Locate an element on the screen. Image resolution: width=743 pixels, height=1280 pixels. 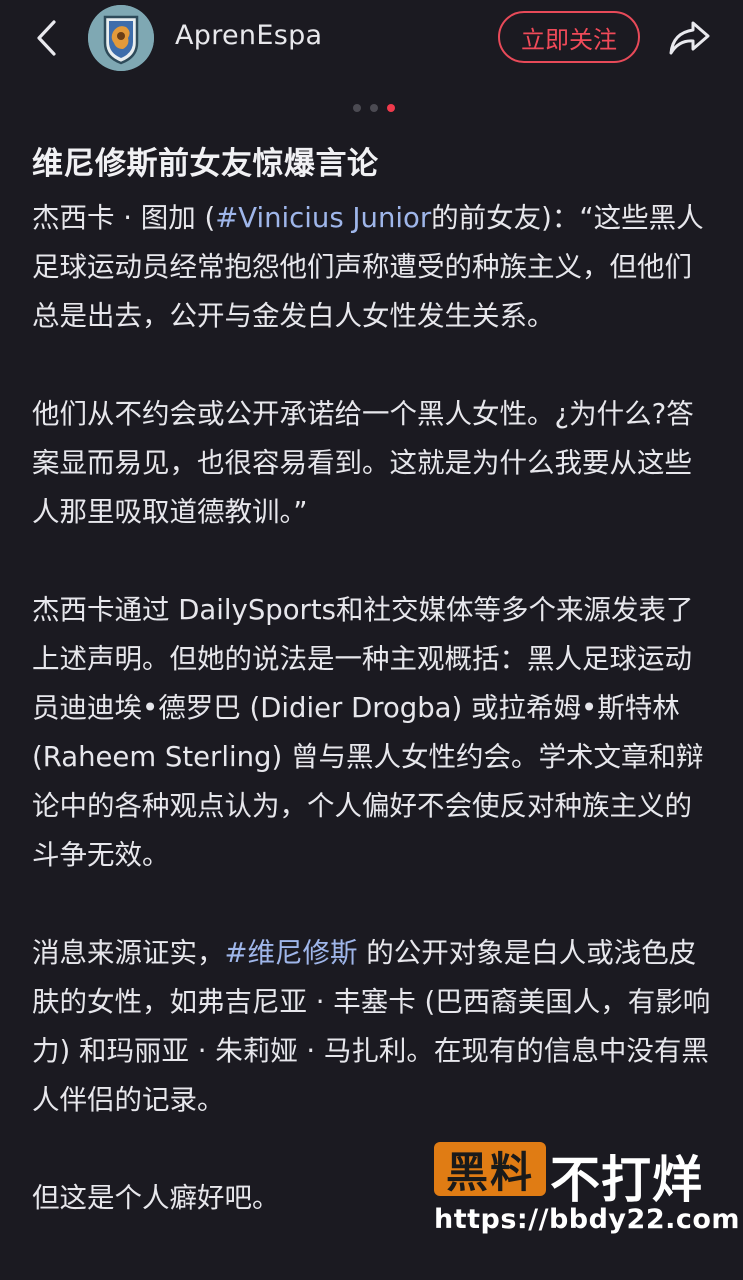
share-button is located at coordinates (689, 38).